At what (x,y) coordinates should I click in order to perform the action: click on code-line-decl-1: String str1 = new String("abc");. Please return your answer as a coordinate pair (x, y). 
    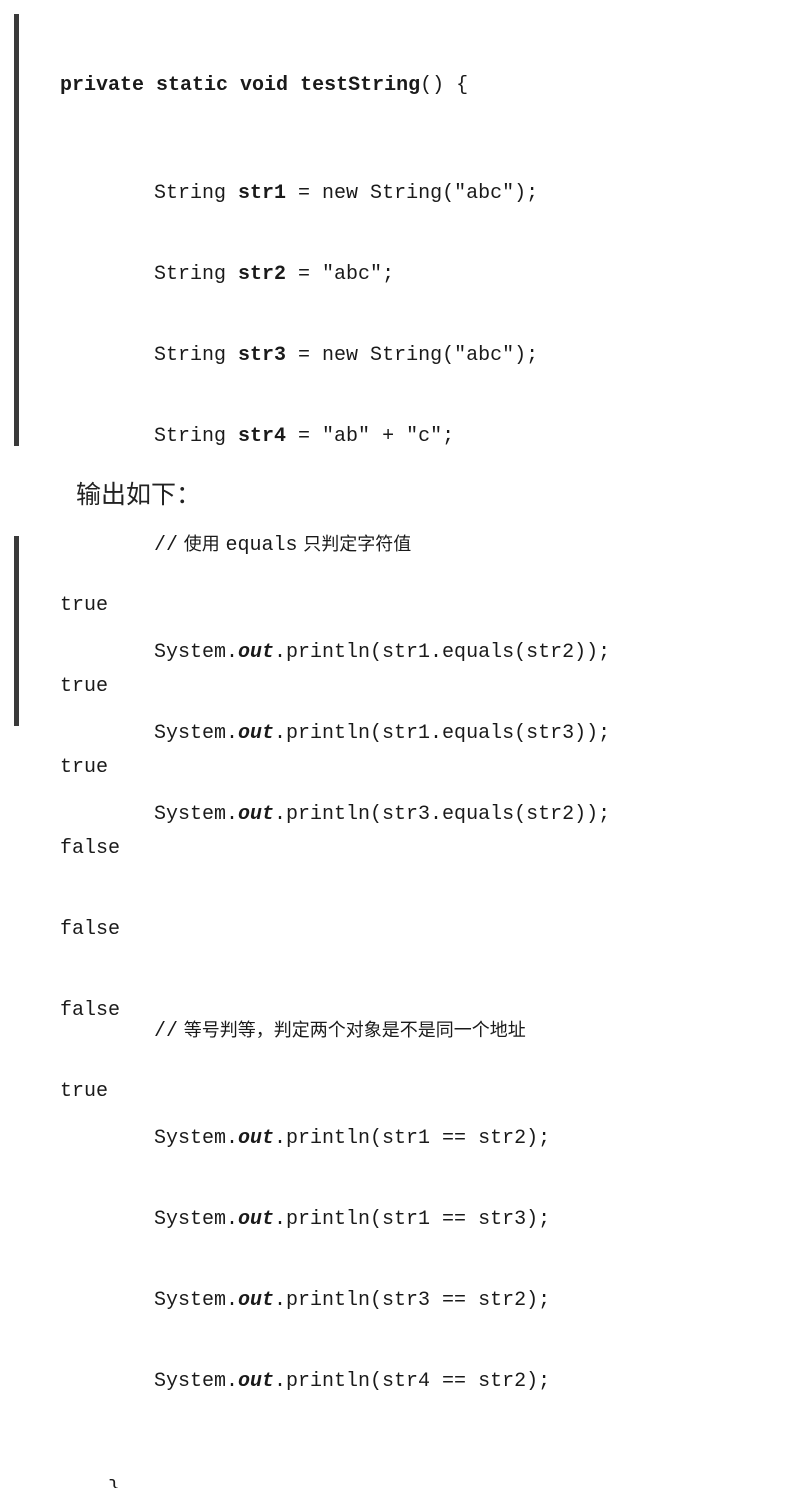
    Looking at the image, I should click on (335, 193).